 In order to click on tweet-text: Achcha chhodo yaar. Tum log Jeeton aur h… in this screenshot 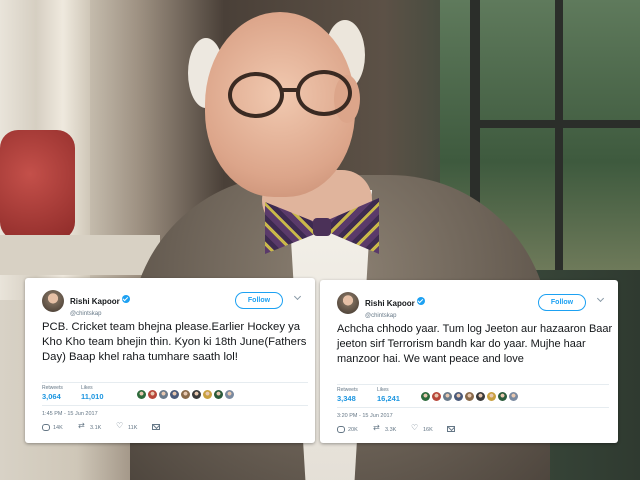, I will do `click(475, 344)`.